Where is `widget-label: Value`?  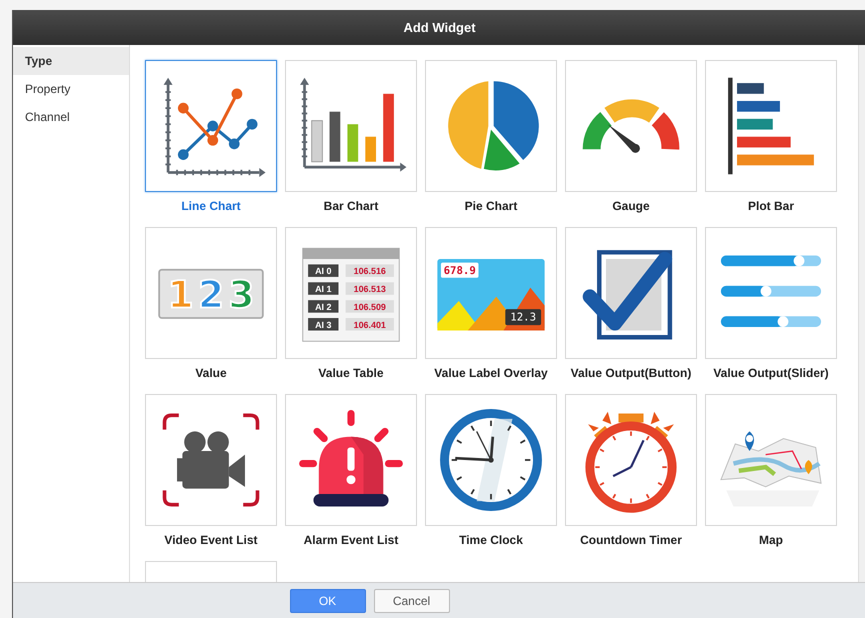 widget-label: Value is located at coordinates (211, 373).